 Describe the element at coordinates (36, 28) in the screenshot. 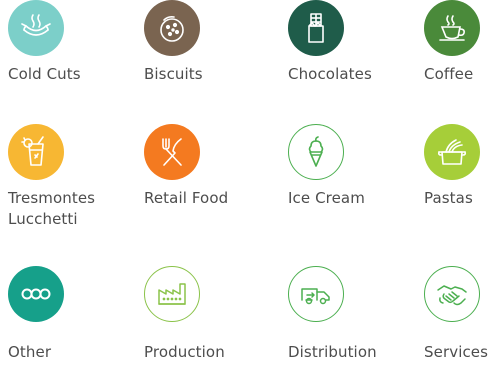

I see `sausage-icon` at that location.